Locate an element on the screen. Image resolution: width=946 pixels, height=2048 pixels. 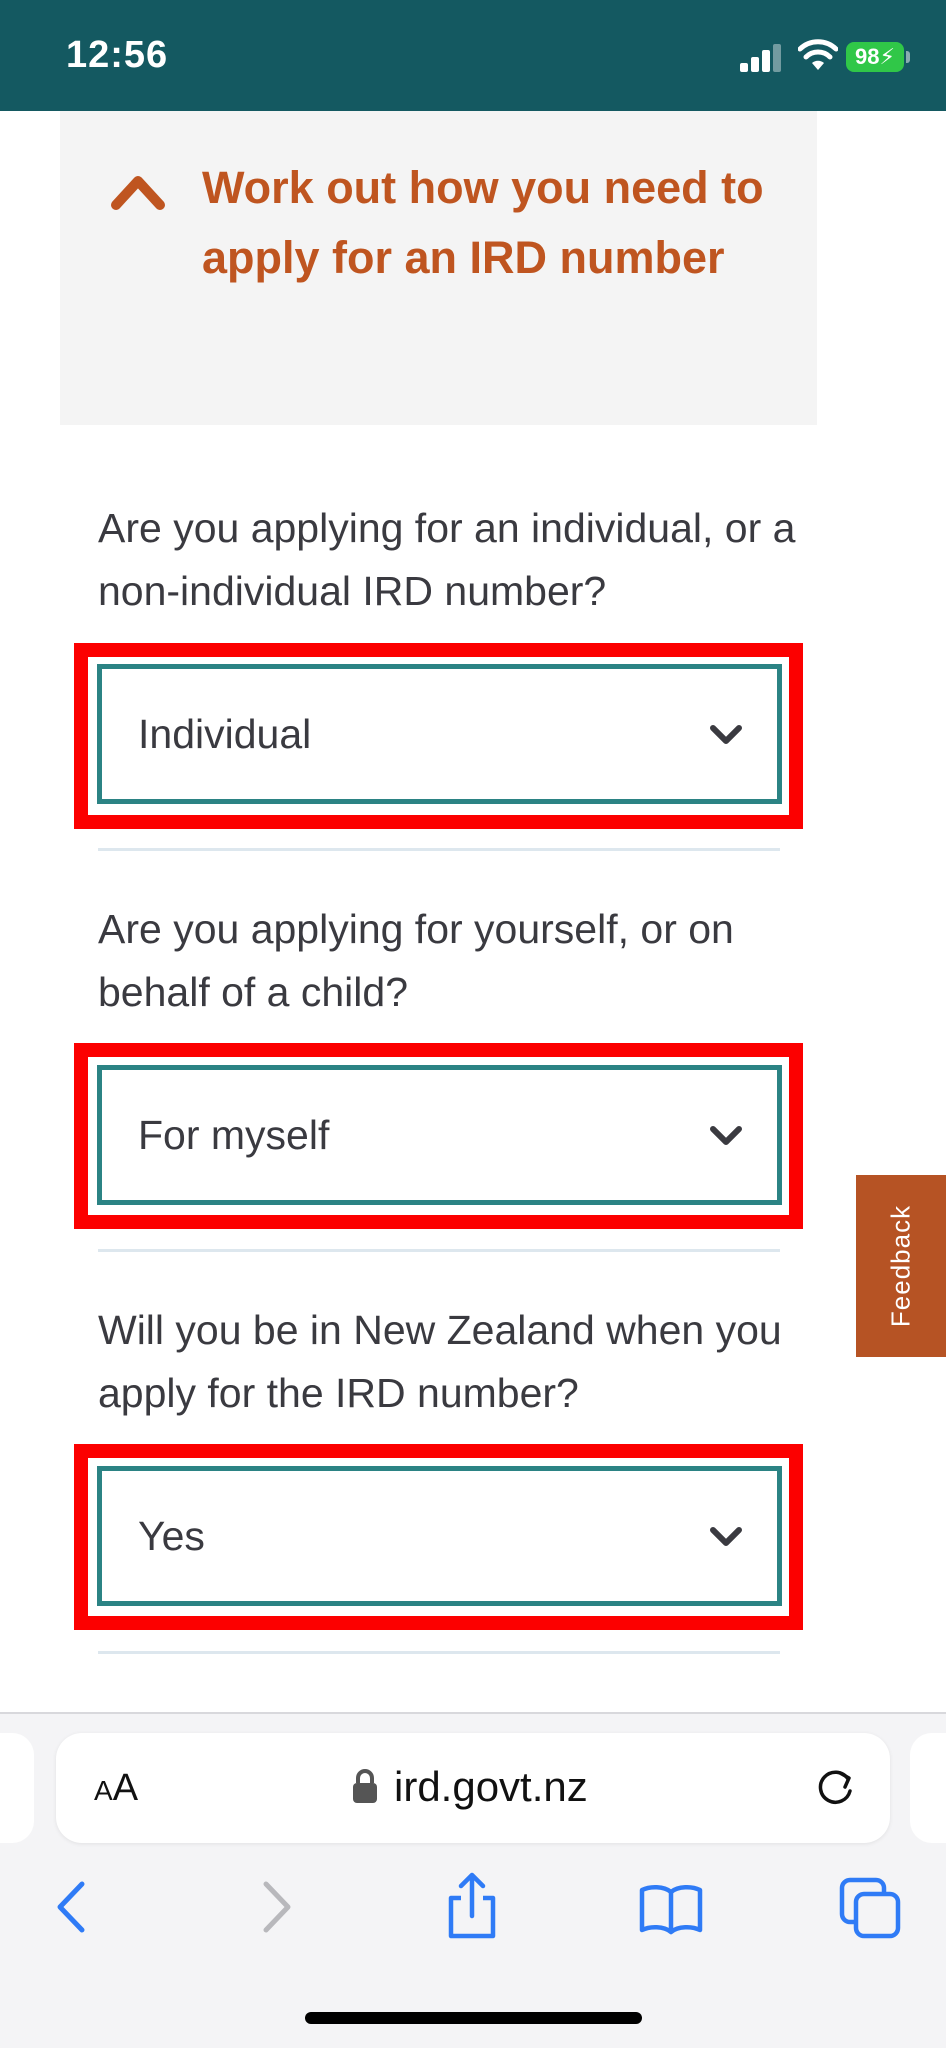
select-value: Individual is located at coordinates (225, 734).